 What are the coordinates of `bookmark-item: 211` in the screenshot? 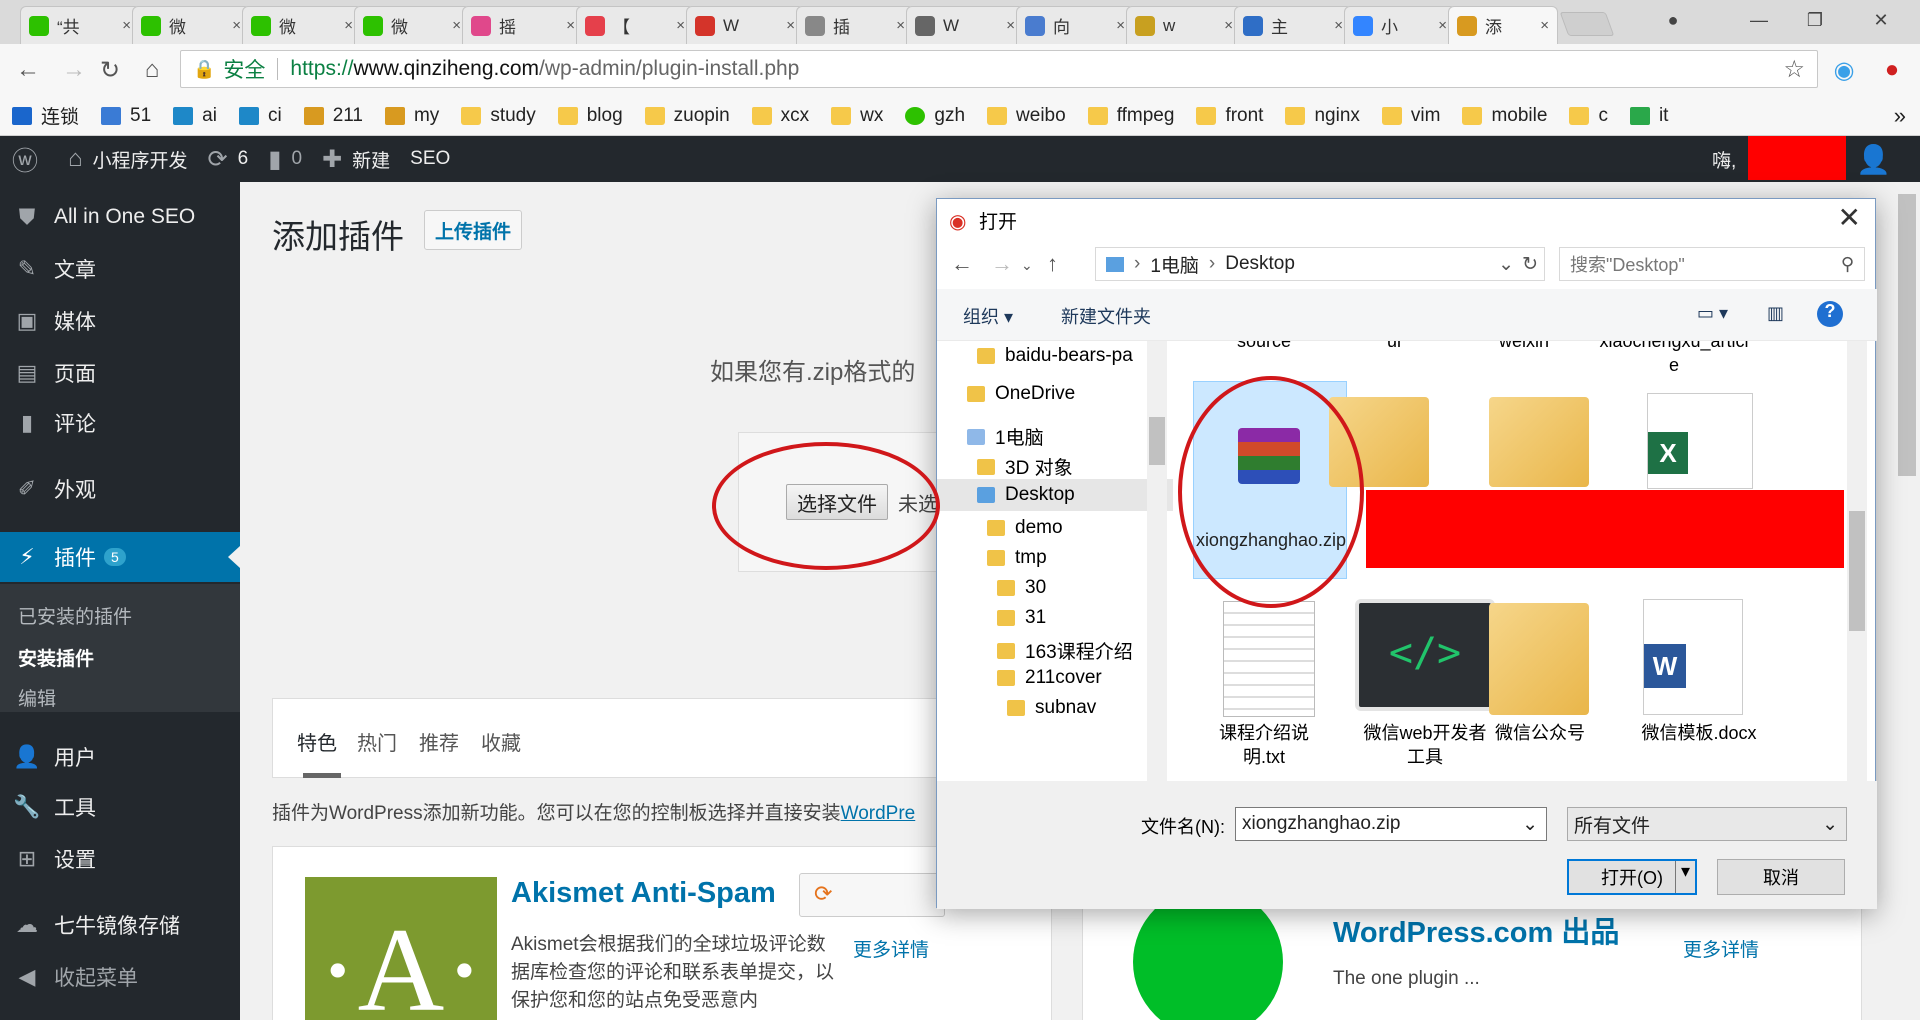 It's located at (333, 116).